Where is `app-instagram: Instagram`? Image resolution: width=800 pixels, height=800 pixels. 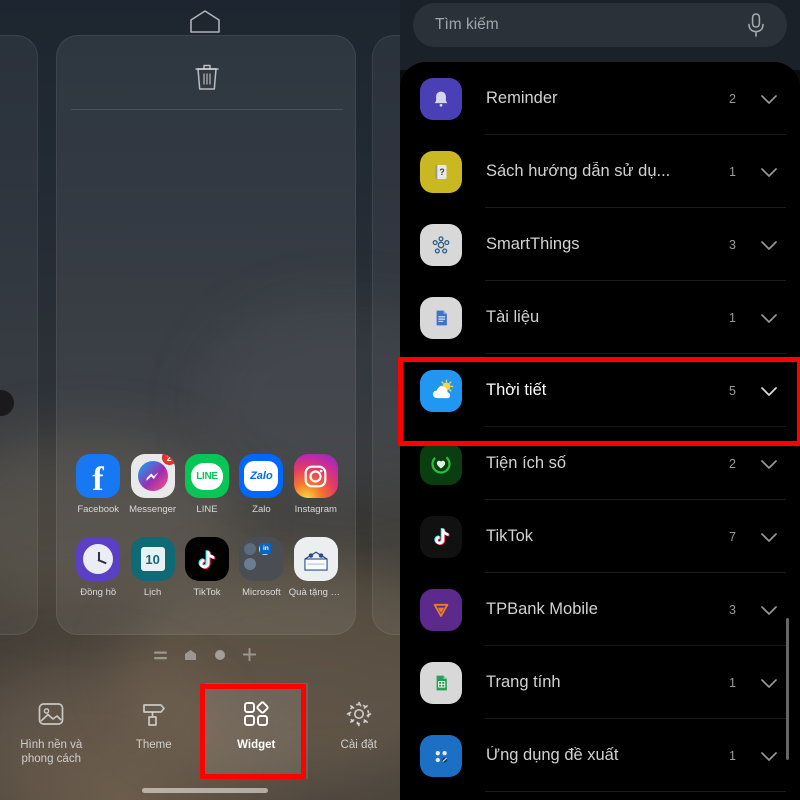
app-instagram: Instagram is located at coordinates (316, 484).